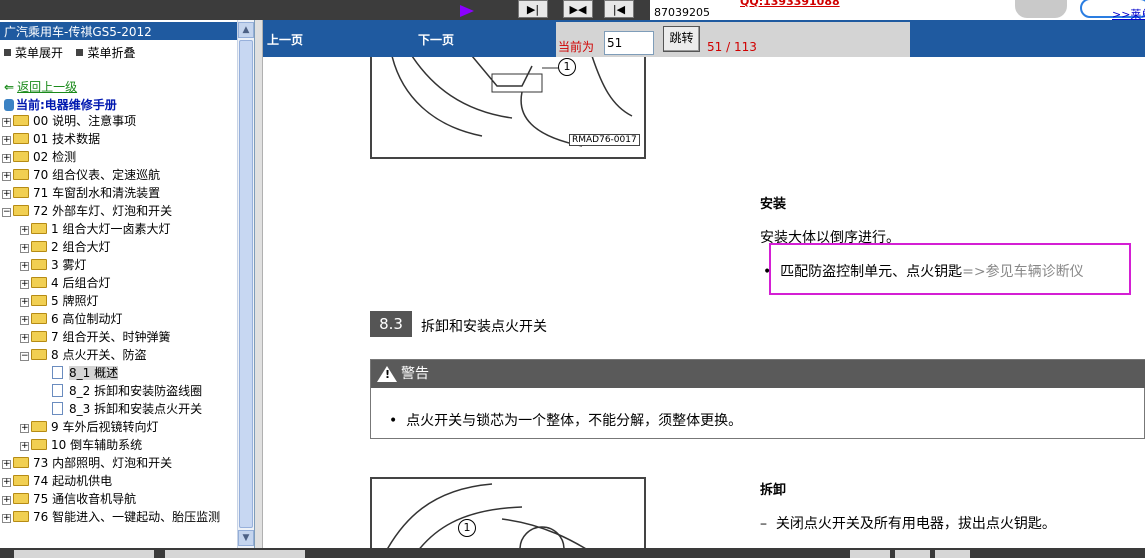 The width and height of the screenshot is (1145, 558). I want to click on tree-label: 9 车外后视镜转向灯, so click(104, 427).